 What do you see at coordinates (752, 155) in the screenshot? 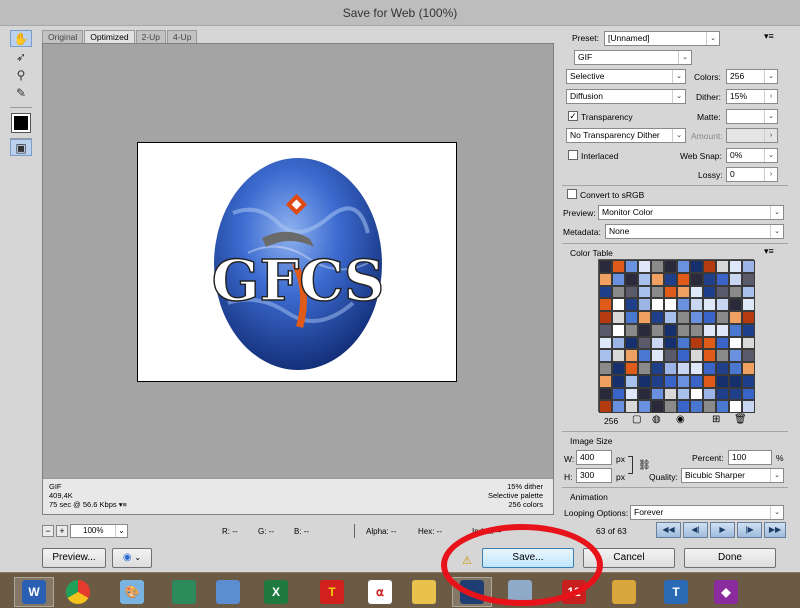
I see `websnap-input: 0% ⌄` at bounding box center [752, 155].